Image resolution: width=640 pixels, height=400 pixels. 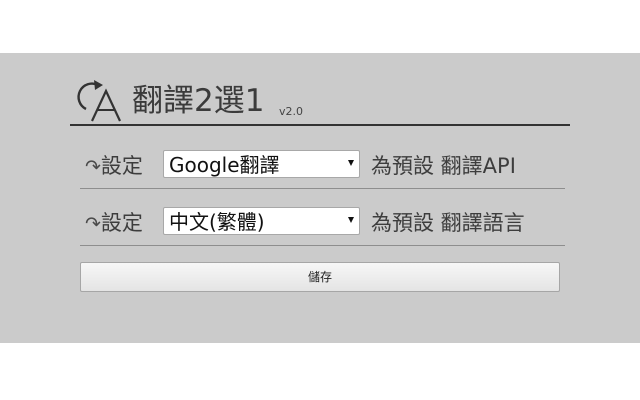 I want to click on rotate-translate-logo-icon, so click(x=99, y=101).